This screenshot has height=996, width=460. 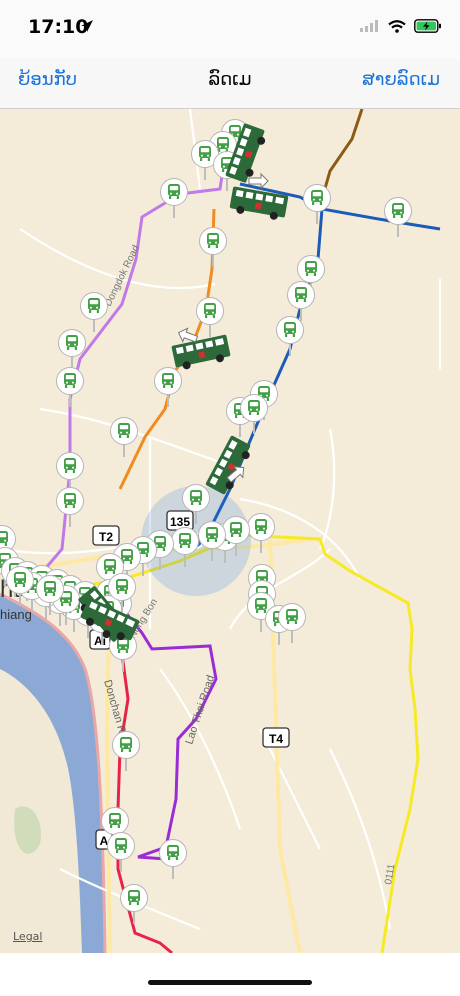 I want to click on navigation-bar: ຍ້ອນກັບ ລົດເມ ສາຍລົດເມ, so click(x=230, y=83).